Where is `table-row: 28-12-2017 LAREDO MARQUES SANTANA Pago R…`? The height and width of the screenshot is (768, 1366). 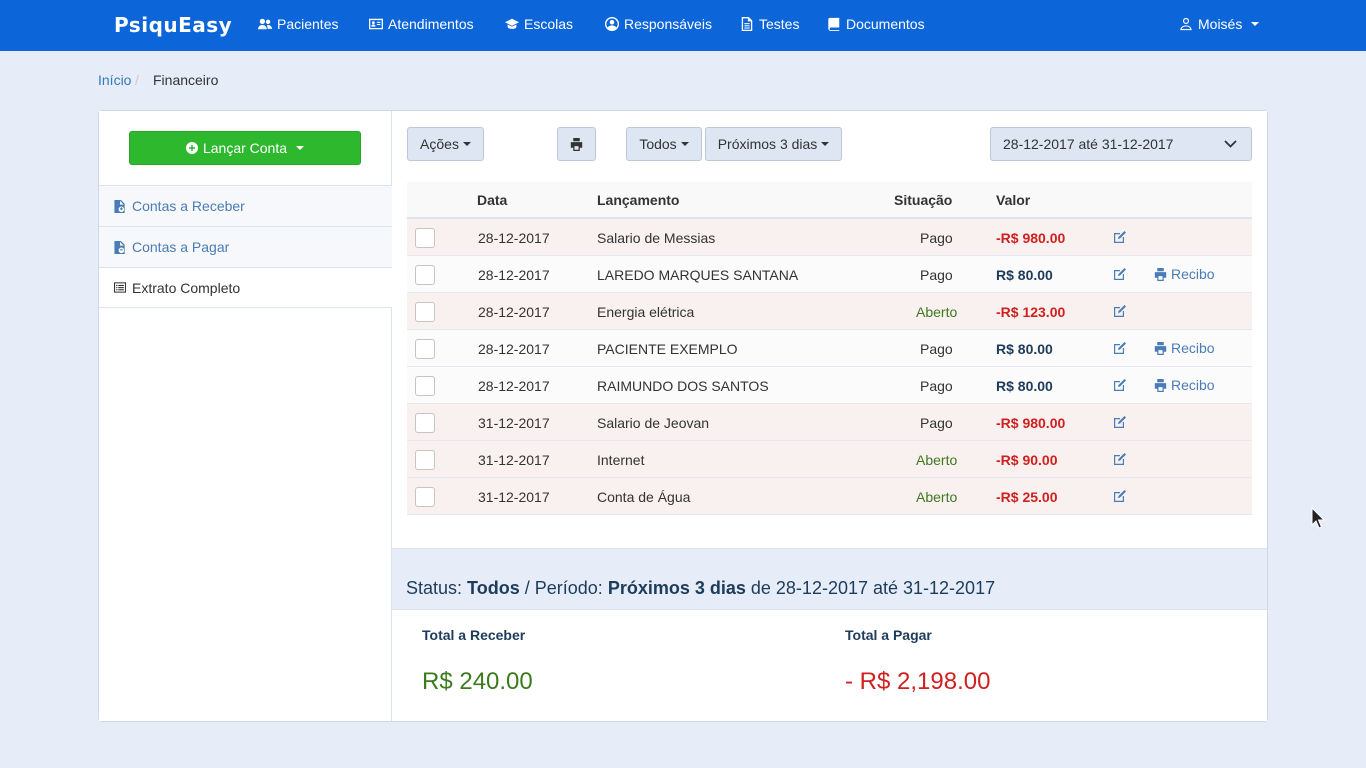 table-row: 28-12-2017 LAREDO MARQUES SANTANA Pago R… is located at coordinates (829, 274).